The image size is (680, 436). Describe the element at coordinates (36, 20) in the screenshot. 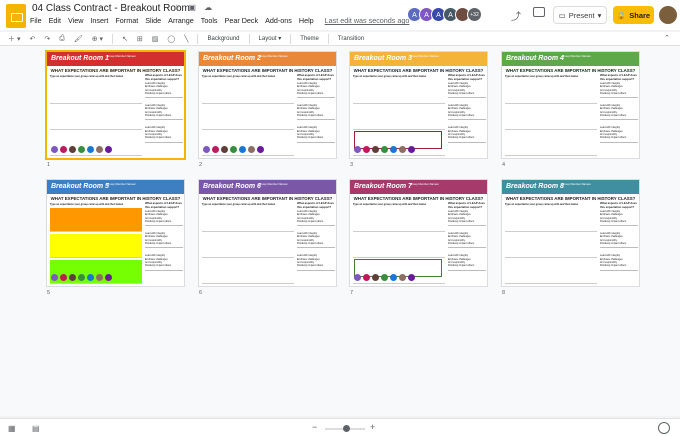

I see `menu-file: File` at that location.